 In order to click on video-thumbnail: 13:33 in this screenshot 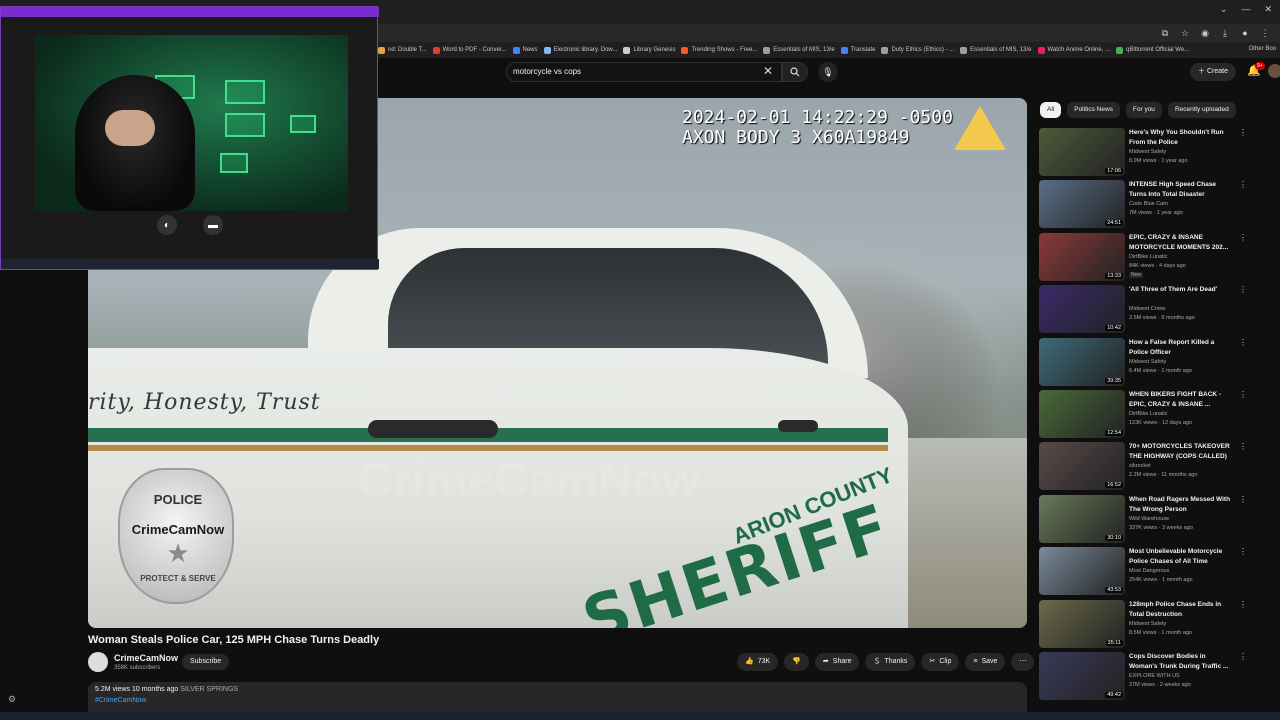, I will do `click(1082, 256)`.